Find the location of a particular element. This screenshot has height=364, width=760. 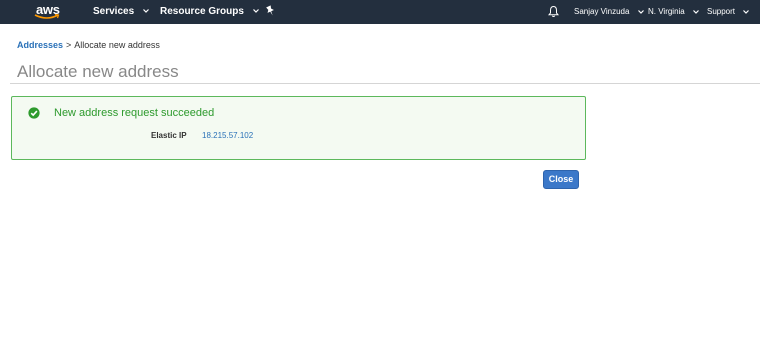

logo-smile-icon is located at coordinates (47, 16).